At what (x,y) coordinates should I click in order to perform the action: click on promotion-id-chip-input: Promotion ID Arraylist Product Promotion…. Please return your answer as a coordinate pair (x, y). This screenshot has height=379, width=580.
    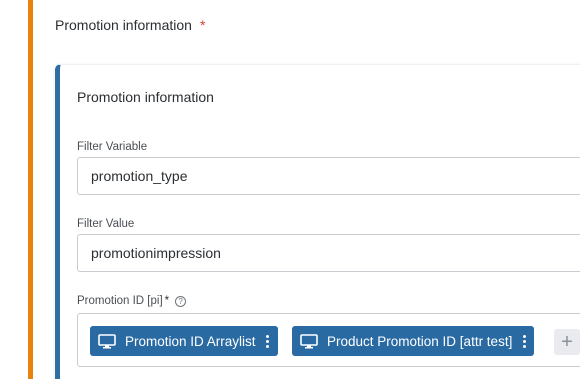
    Looking at the image, I should click on (328, 340).